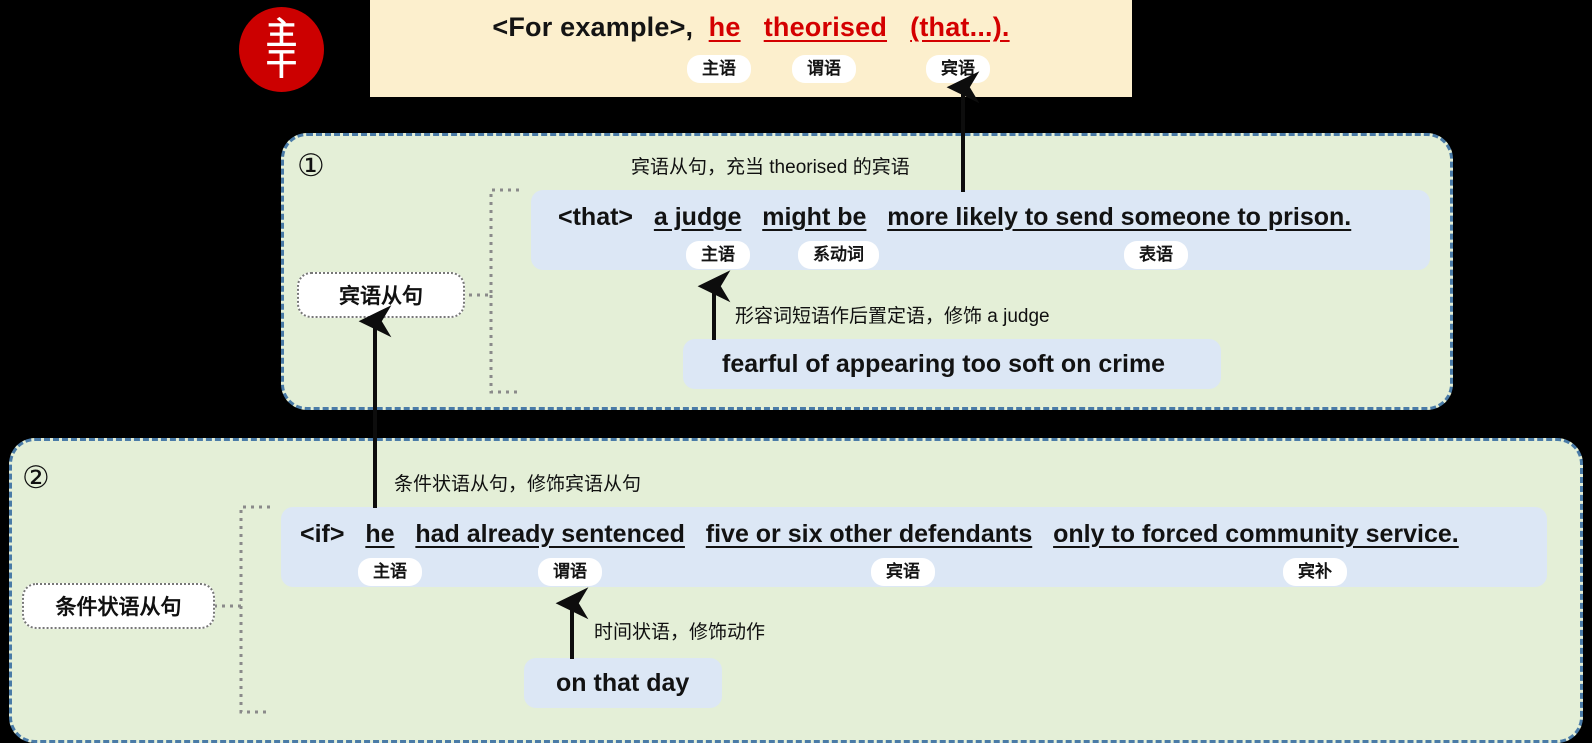 The image size is (1592, 743). Describe the element at coordinates (770, 167) in the screenshot. I see `note-object-clause-role: 宾语从句，充当 theorised 的宾语` at that location.